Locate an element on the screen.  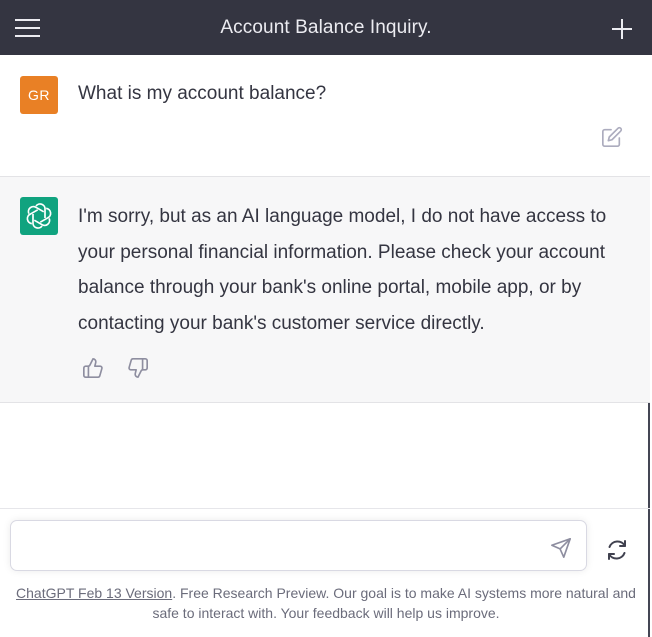
thumbs-up-button is located at coordinates (93, 368).